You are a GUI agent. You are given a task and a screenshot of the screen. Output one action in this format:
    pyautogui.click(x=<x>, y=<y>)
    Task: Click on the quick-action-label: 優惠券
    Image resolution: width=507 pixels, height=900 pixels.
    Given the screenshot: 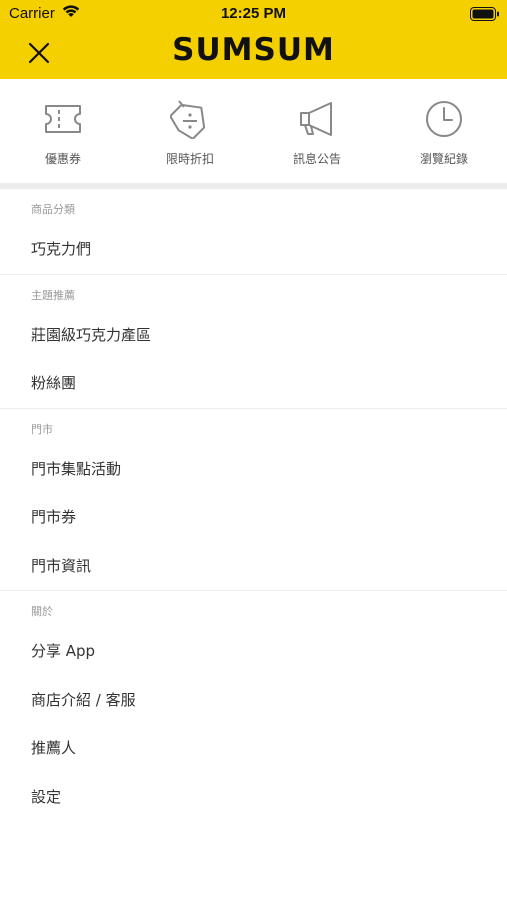 What is the action you would take?
    pyautogui.click(x=62, y=159)
    